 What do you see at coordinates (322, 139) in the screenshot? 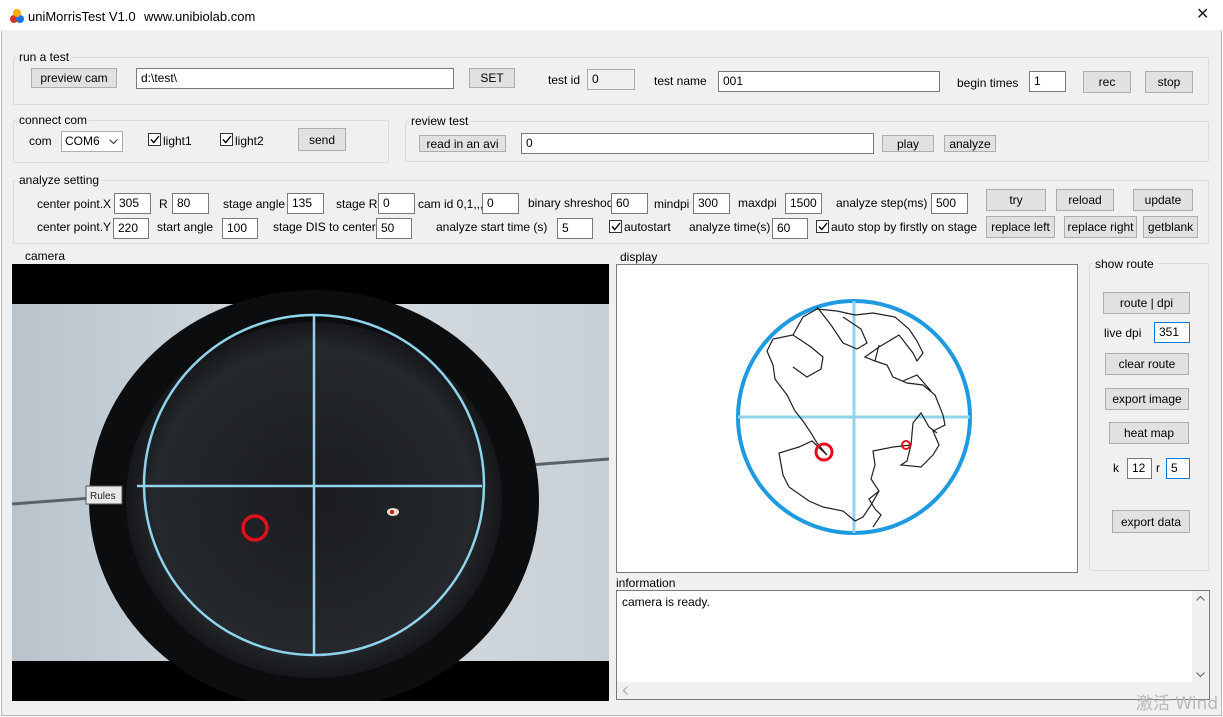
I see `send-button: send` at bounding box center [322, 139].